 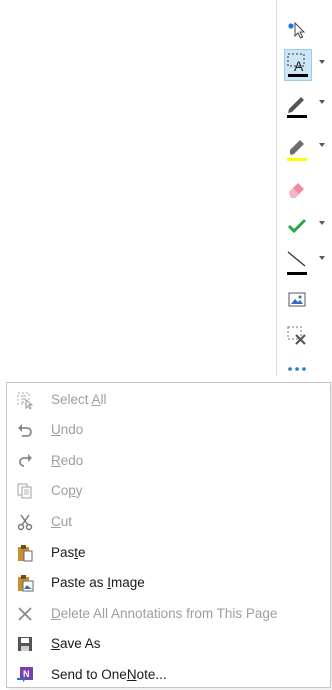 What do you see at coordinates (25, 491) in the screenshot?
I see `copy-icon` at bounding box center [25, 491].